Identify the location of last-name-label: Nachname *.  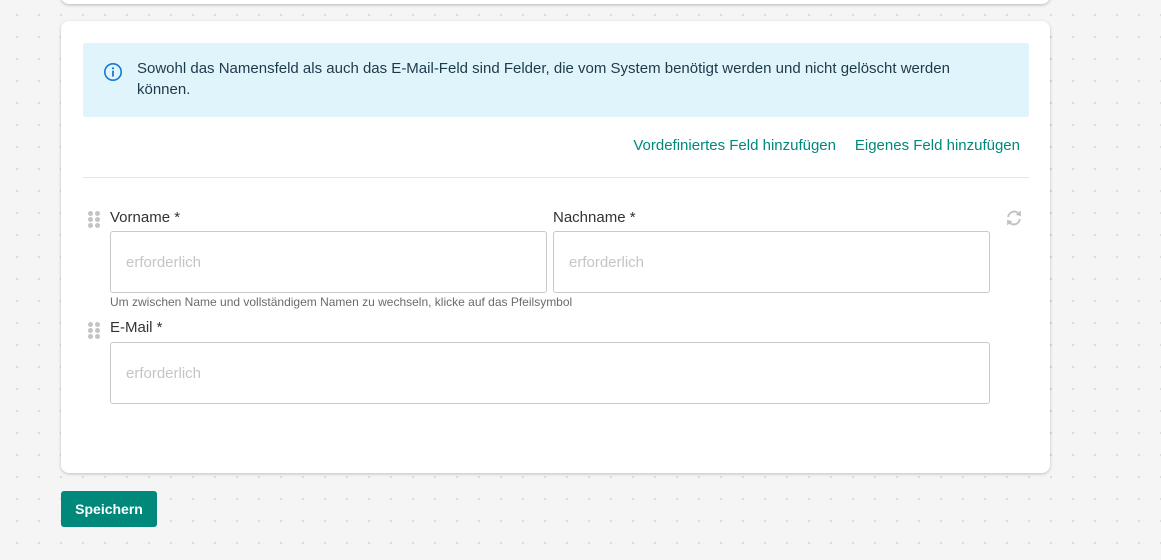
(594, 217).